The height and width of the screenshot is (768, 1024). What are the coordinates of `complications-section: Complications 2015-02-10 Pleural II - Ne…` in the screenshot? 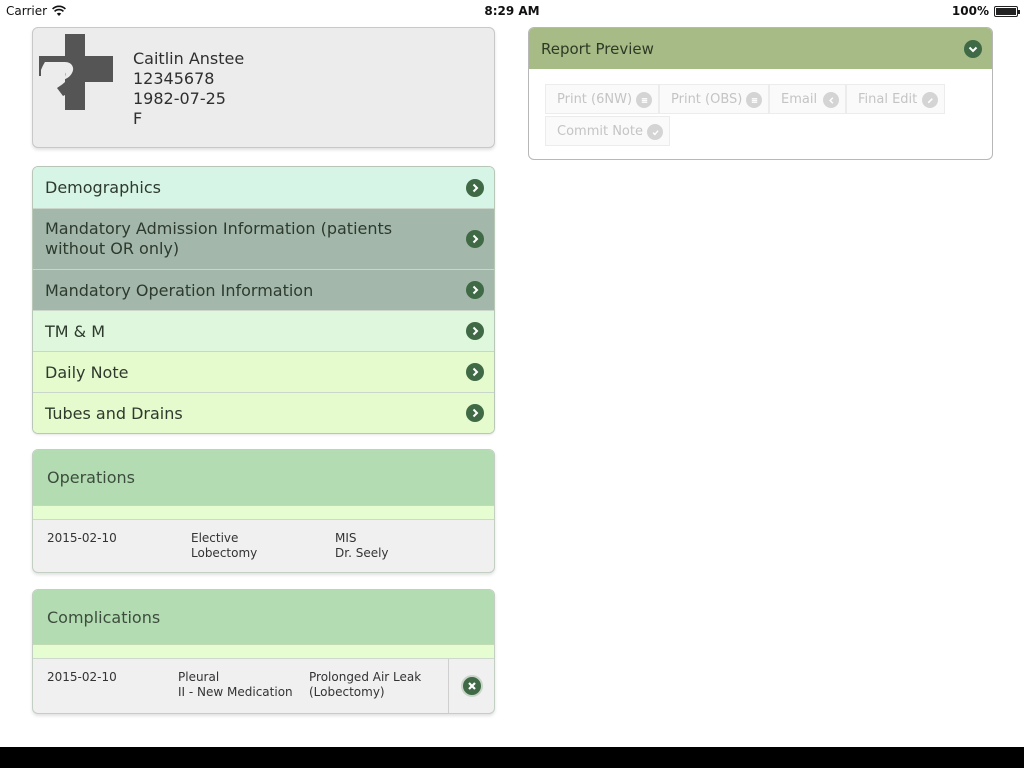 It's located at (263, 651).